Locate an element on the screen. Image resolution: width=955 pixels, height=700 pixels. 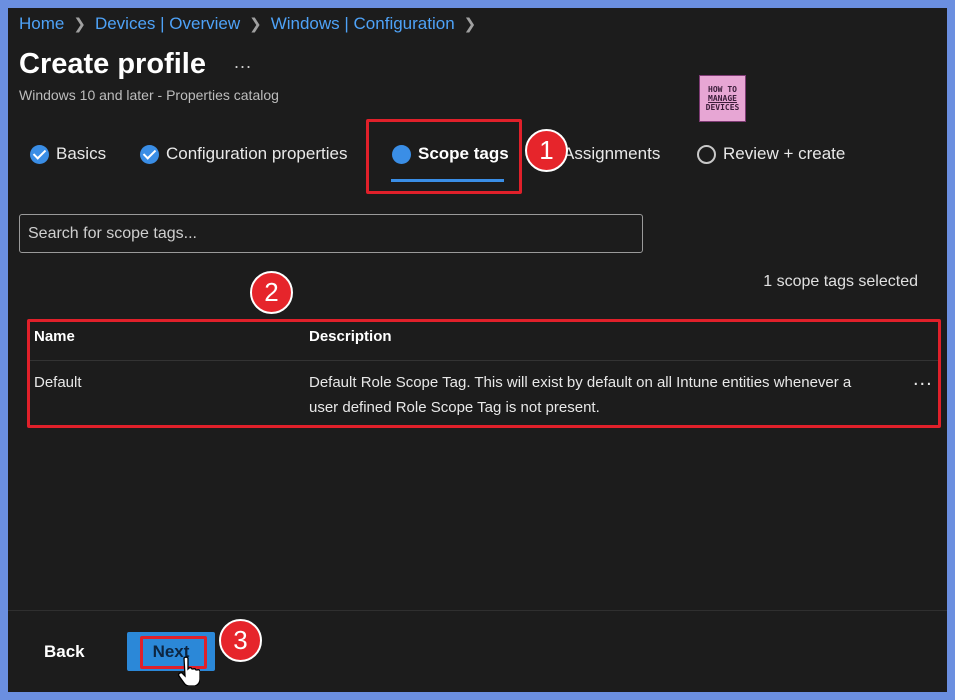
breadcrumb-devices-overview: Devices | Overview is located at coordinates (167, 24).